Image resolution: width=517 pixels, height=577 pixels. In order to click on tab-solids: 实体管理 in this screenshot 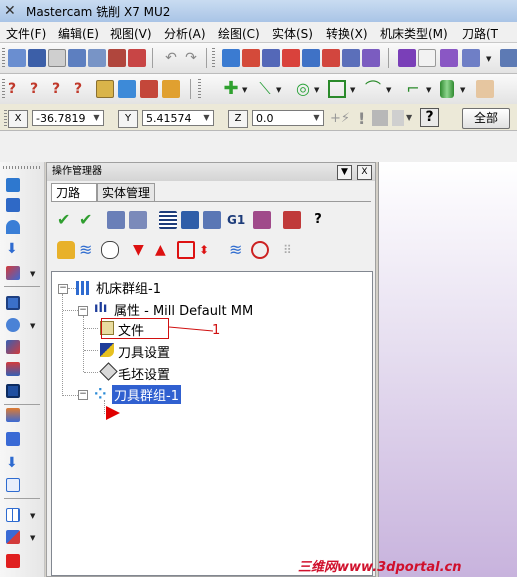, I will do `click(126, 192)`.